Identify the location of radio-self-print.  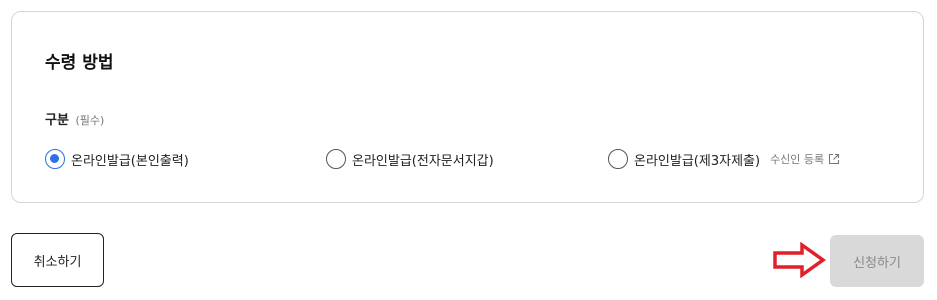
(55, 159).